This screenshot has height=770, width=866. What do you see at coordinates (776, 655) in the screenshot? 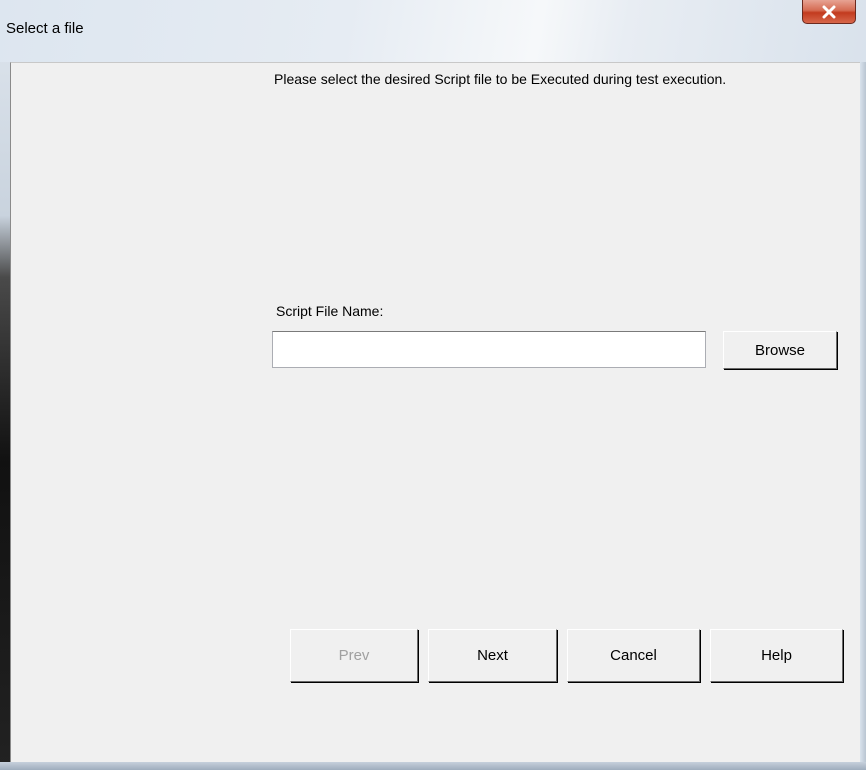
I see `help-button: Help` at bounding box center [776, 655].